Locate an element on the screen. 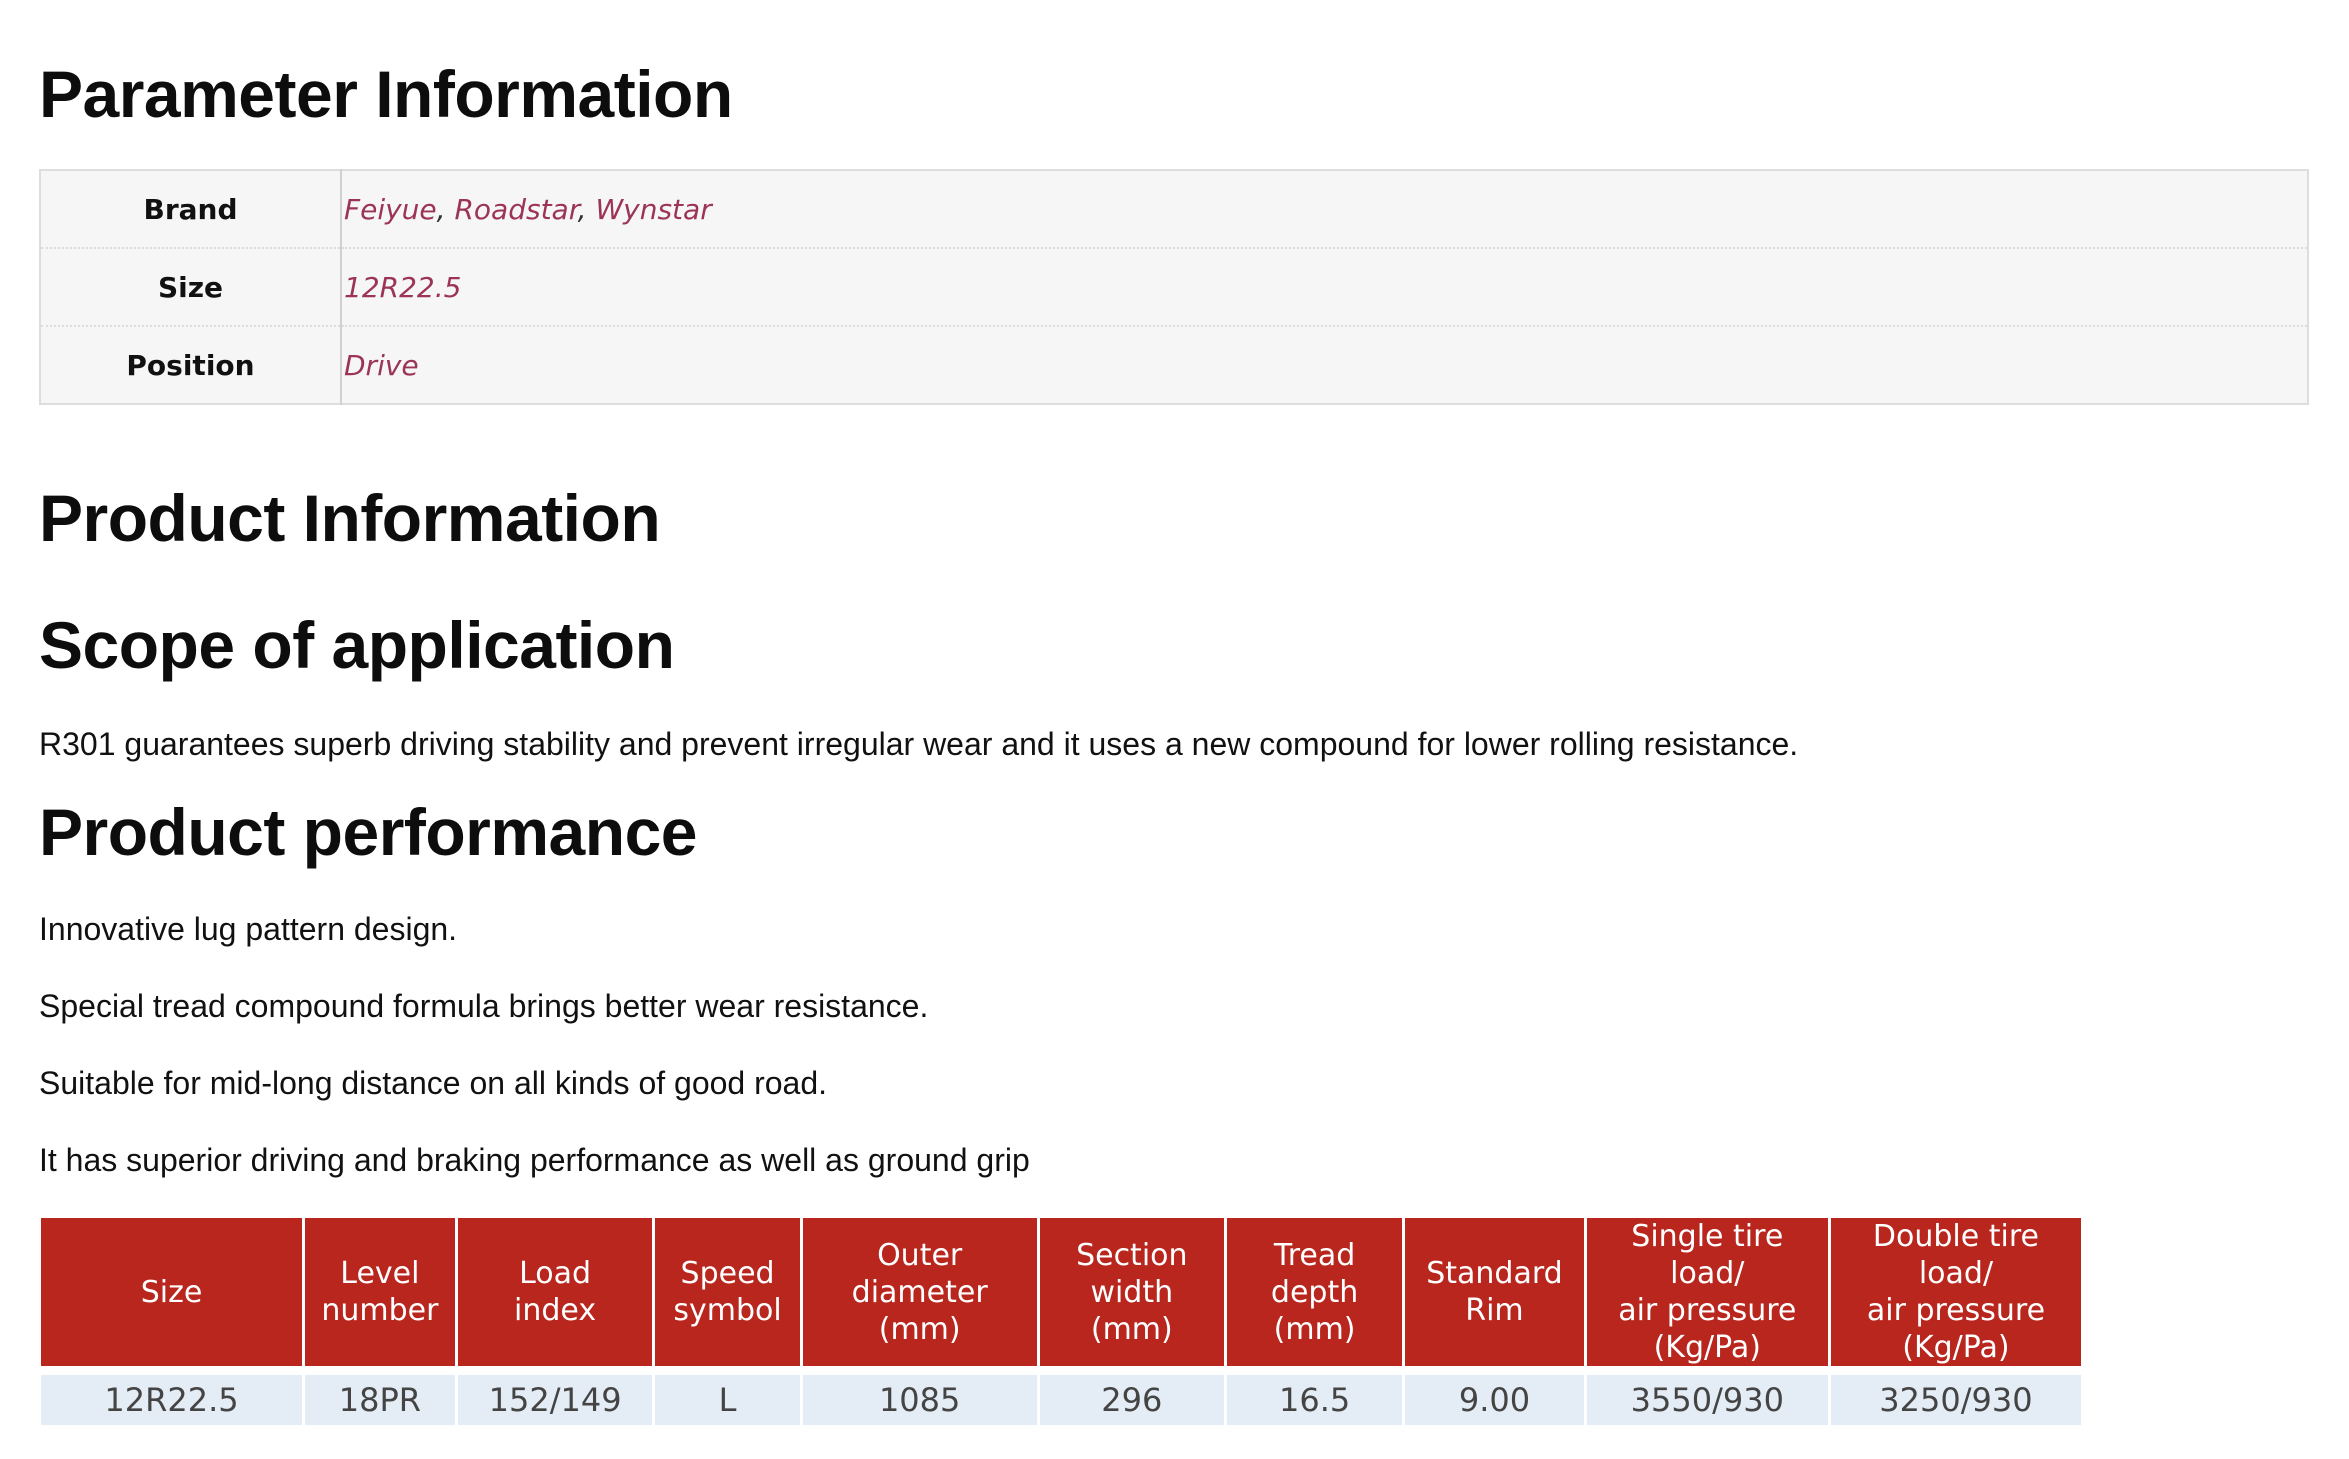 The height and width of the screenshot is (1459, 2349). param-value-brand: Feiyue, Roadstar, Wynstar is located at coordinates (1324, 209).